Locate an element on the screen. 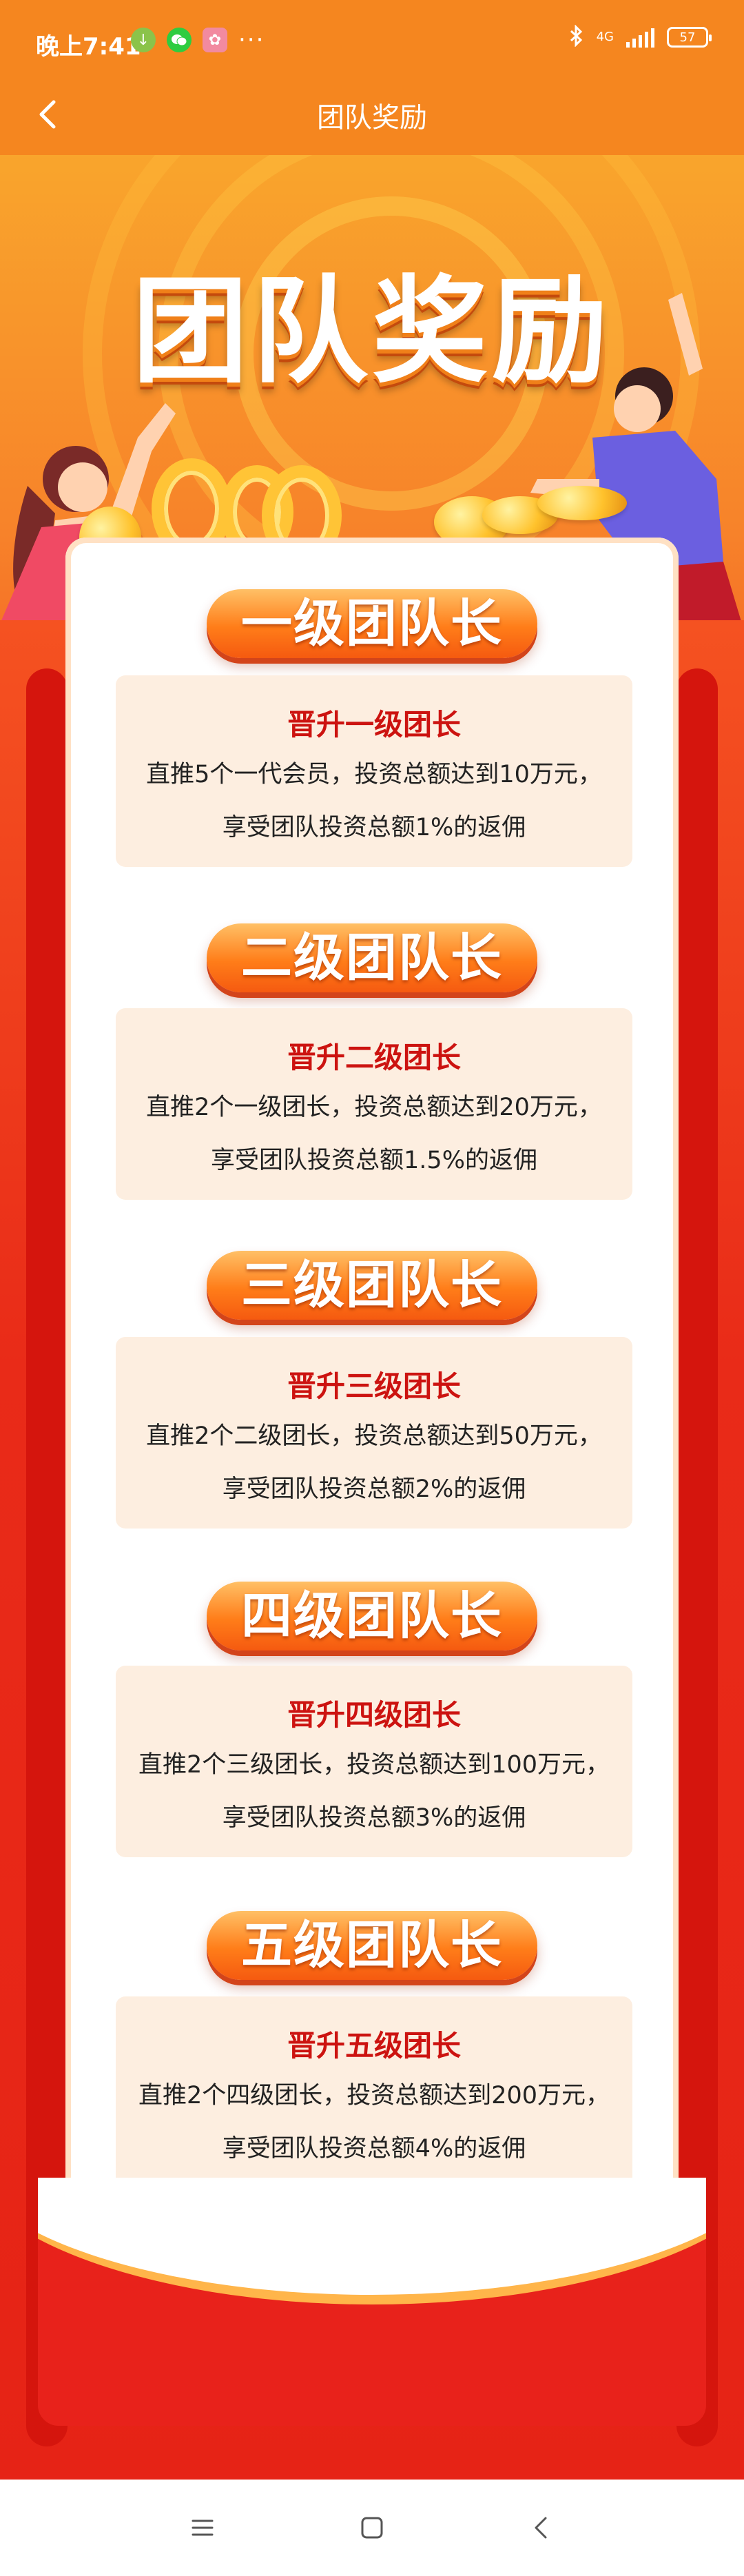 Image resolution: width=744 pixels, height=2576 pixels. app-icon: ✿ is located at coordinates (215, 40).